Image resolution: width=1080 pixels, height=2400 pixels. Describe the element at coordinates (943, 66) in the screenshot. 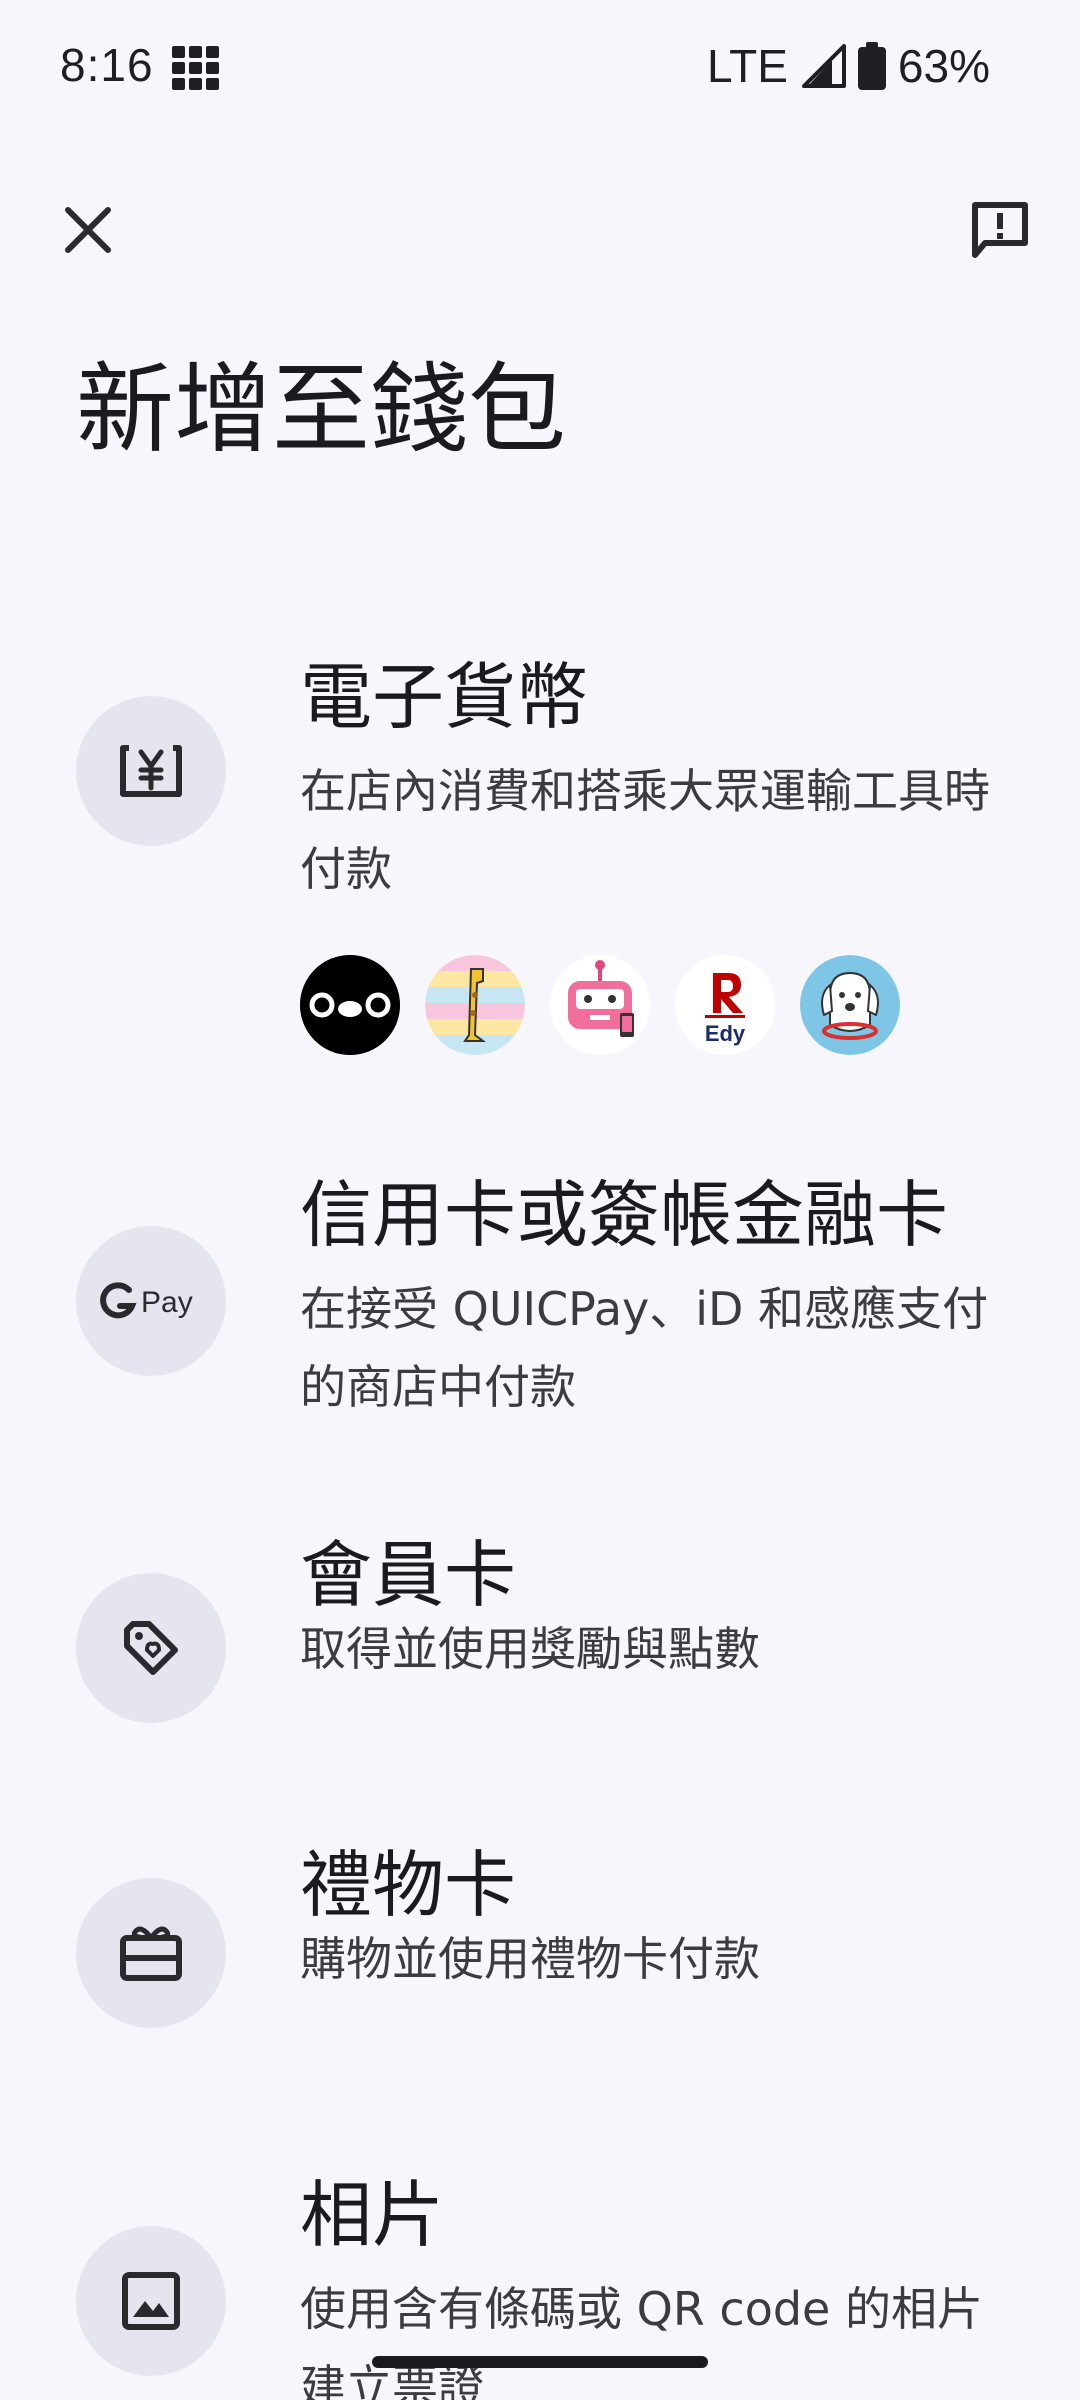

I see `battery-percent: 63%` at that location.